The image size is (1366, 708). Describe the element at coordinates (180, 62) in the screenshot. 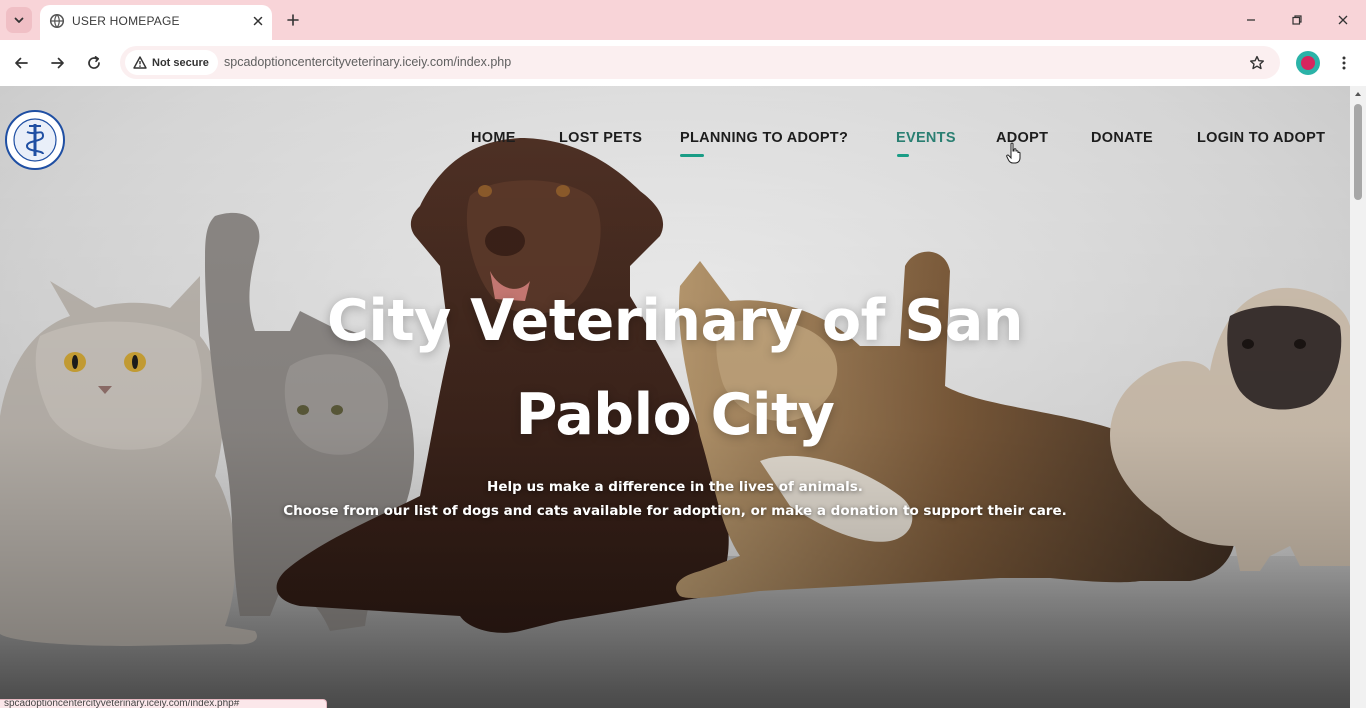

I see `security-label: Not secure` at that location.